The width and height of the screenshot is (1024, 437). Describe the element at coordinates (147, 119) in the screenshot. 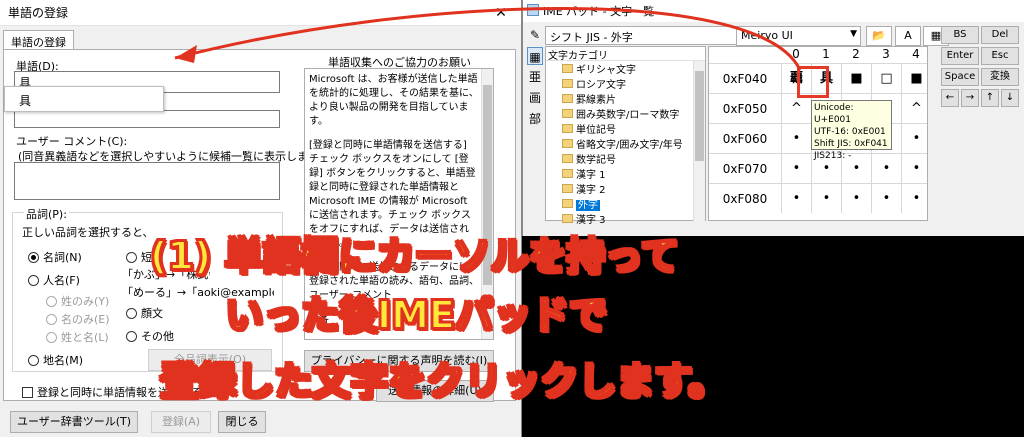

I see `reading-input` at that location.